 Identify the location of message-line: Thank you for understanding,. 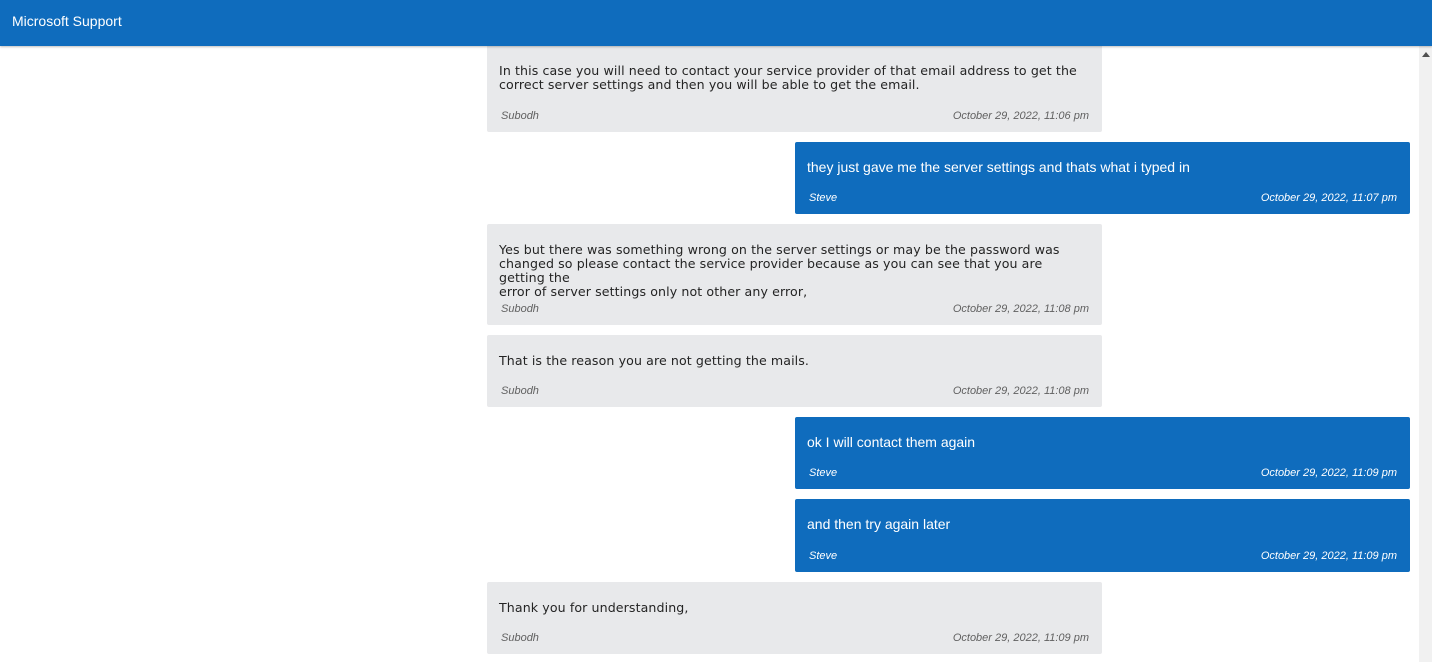
(594, 607).